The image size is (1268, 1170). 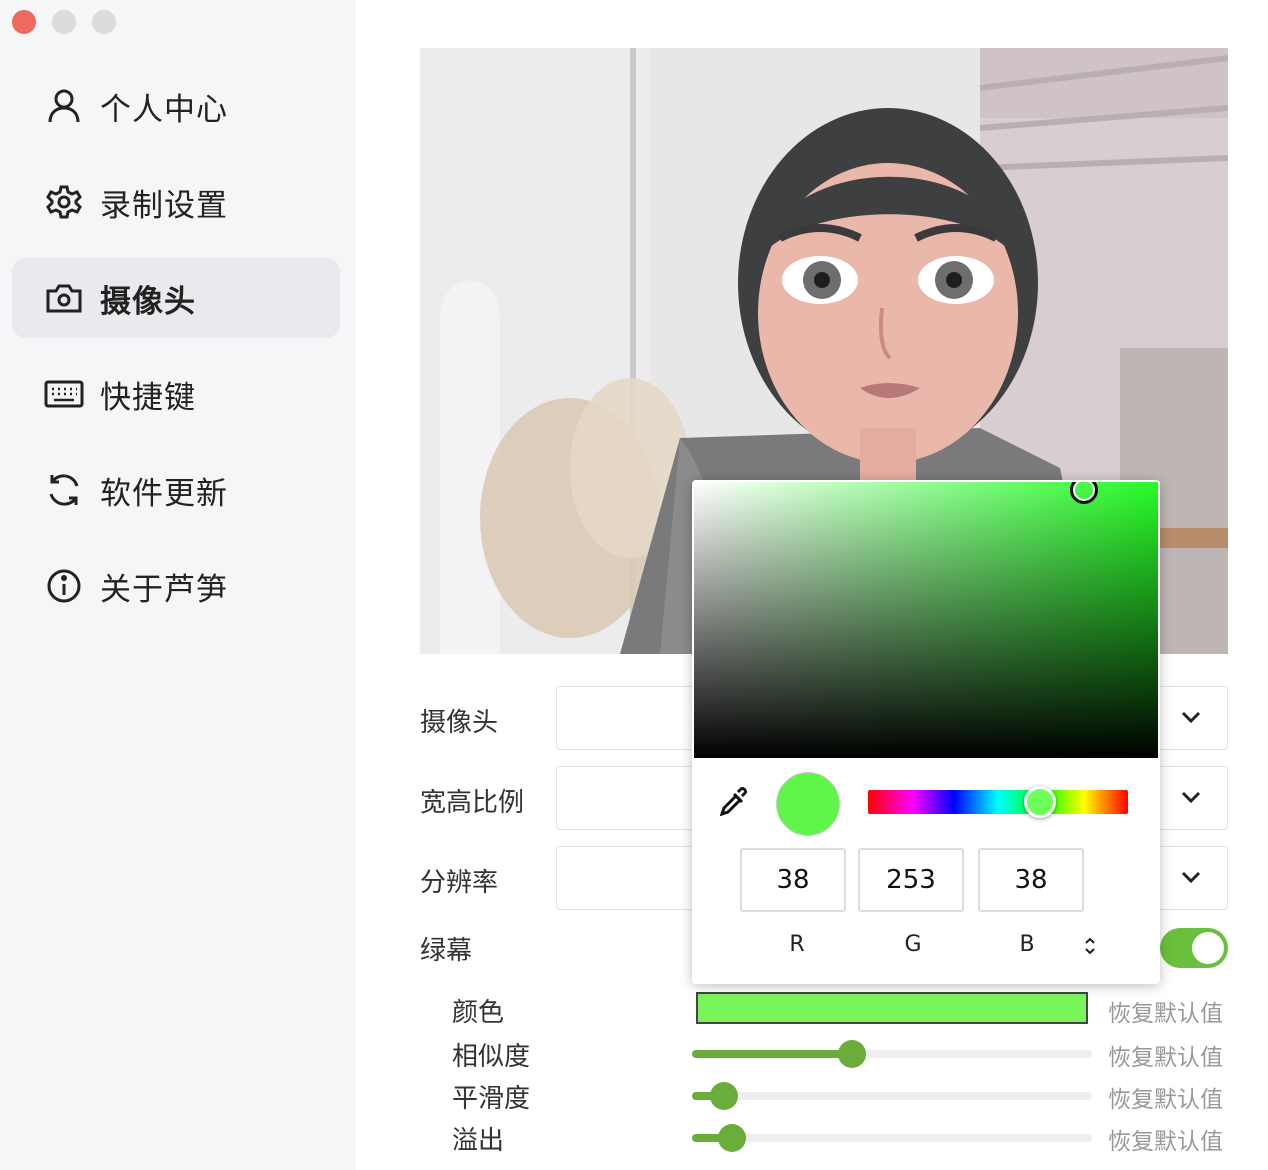 I want to click on sidebar-item-profile: 个人中心, so click(x=176, y=106).